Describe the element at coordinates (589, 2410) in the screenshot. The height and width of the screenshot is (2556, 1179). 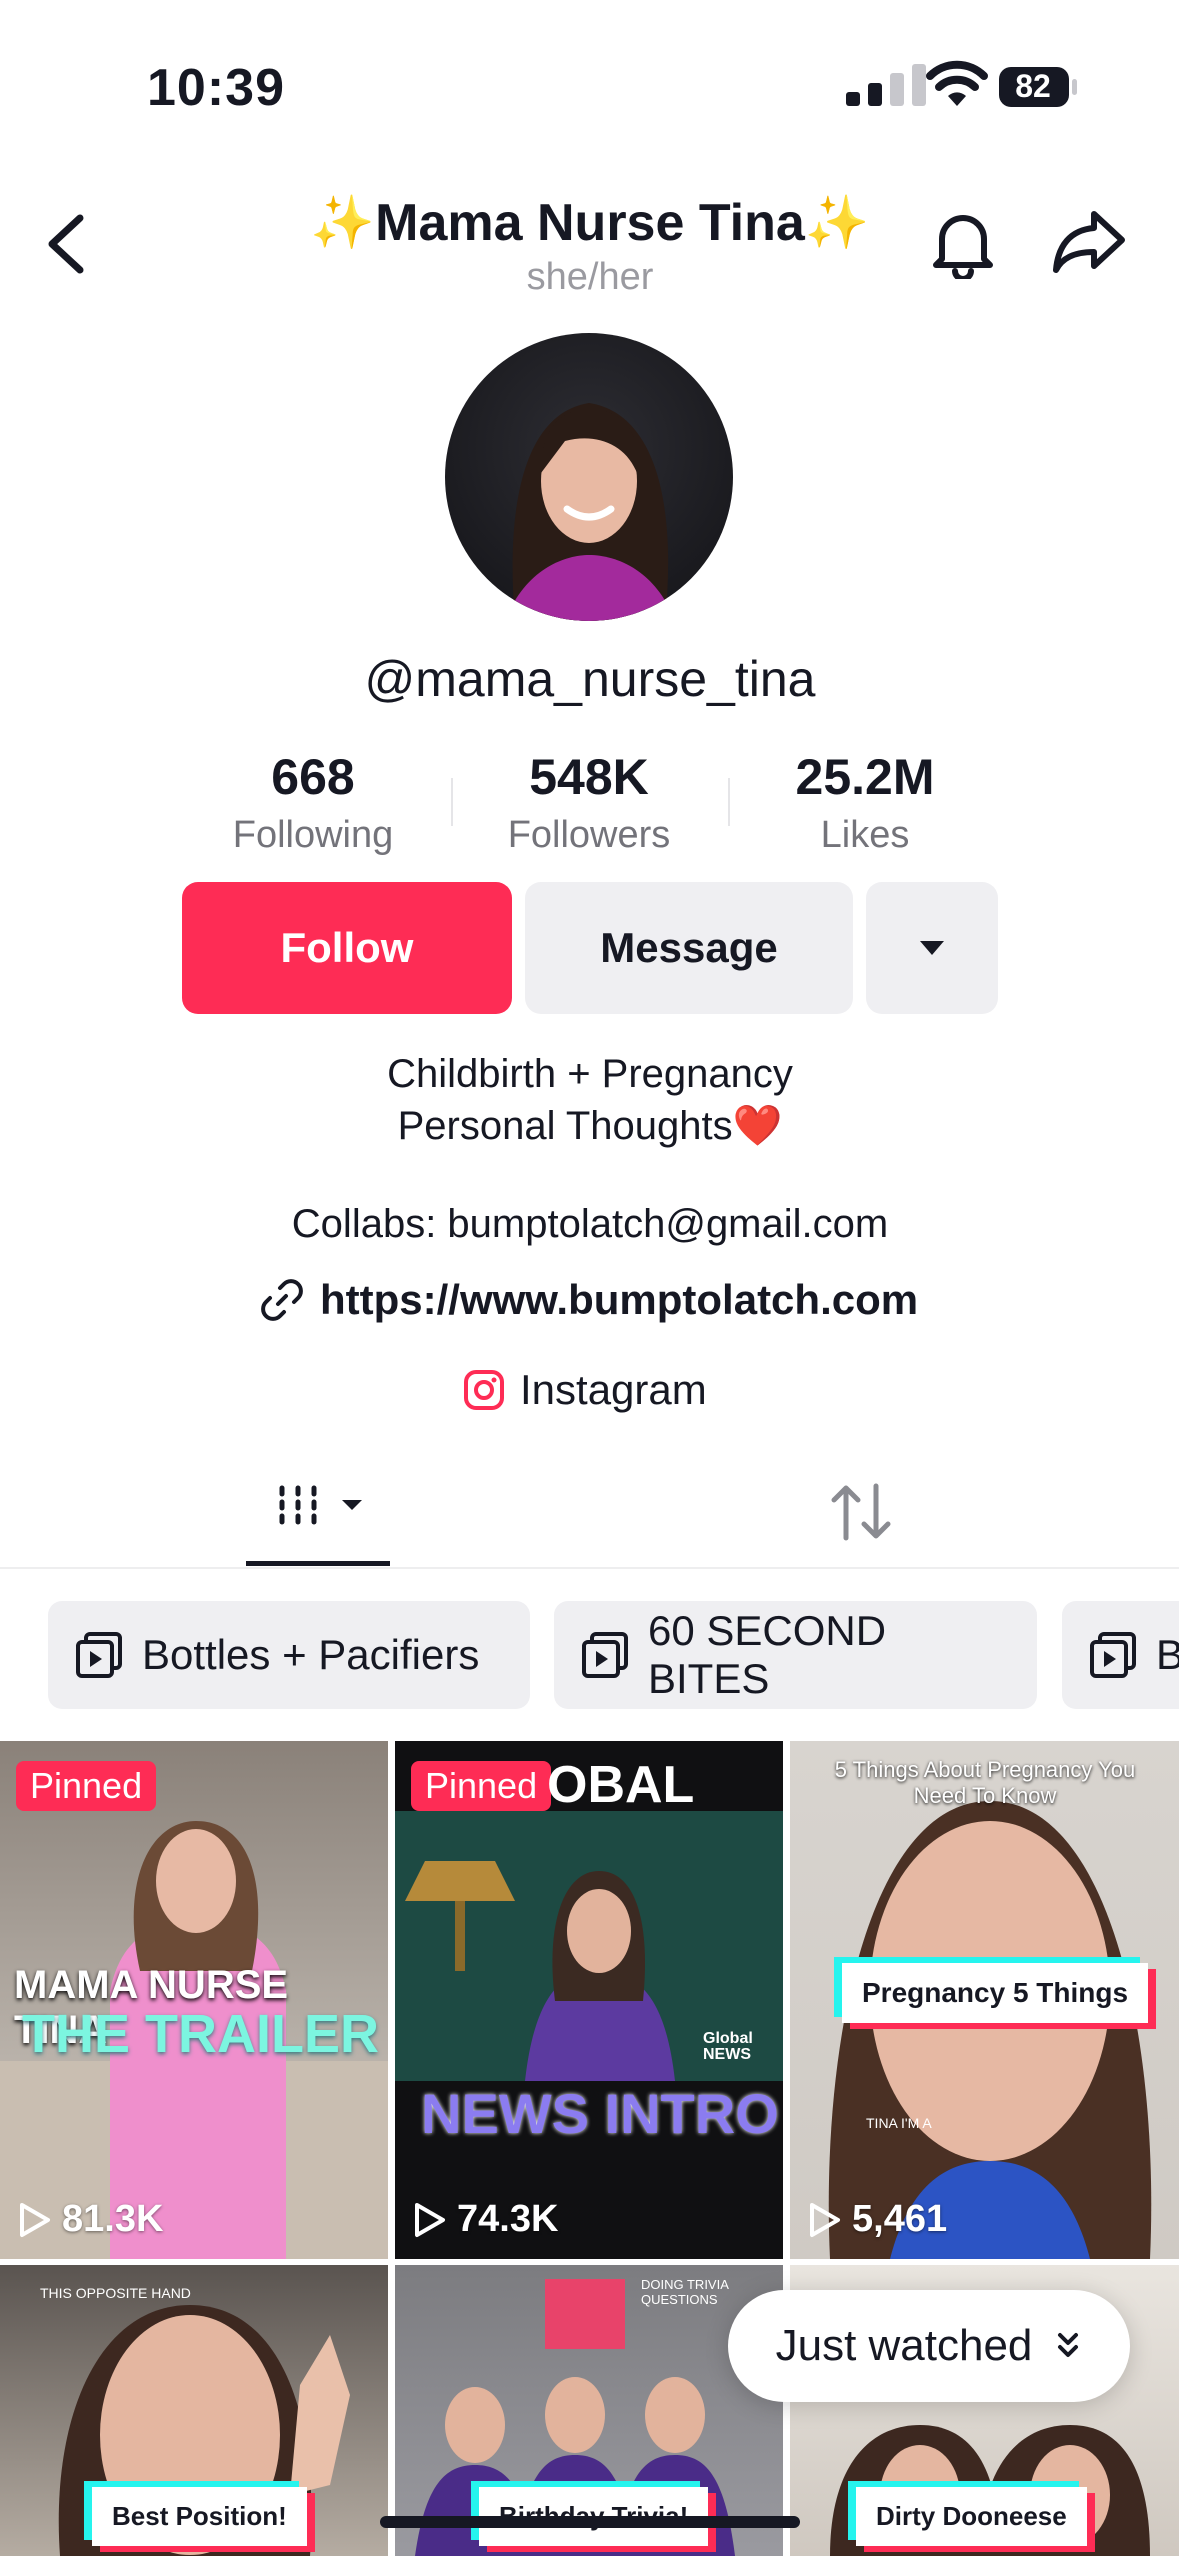
I see `video-thumbnail: DOING TRIVIA QUESTIONS Birthday Trivia!` at that location.